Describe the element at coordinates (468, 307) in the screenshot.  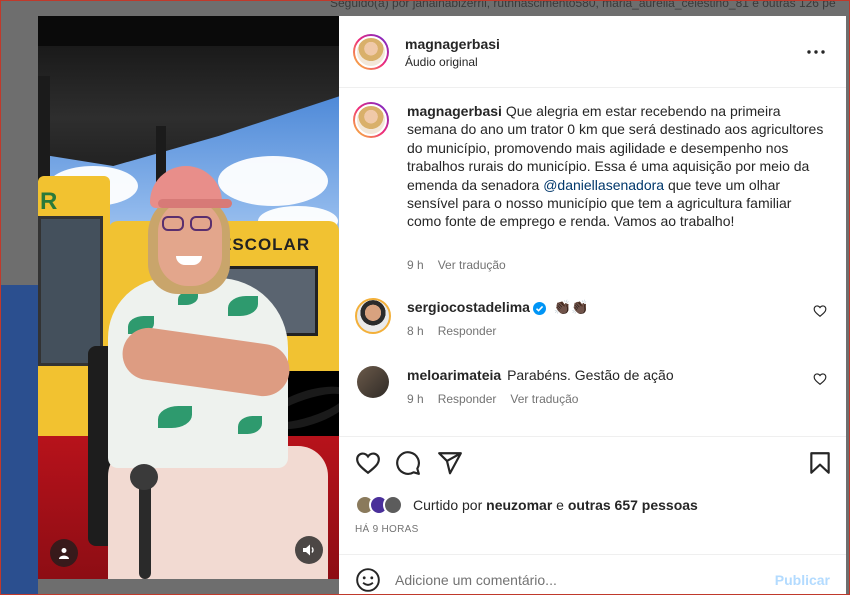
I see `commenter-username: sergiocostadelima` at that location.